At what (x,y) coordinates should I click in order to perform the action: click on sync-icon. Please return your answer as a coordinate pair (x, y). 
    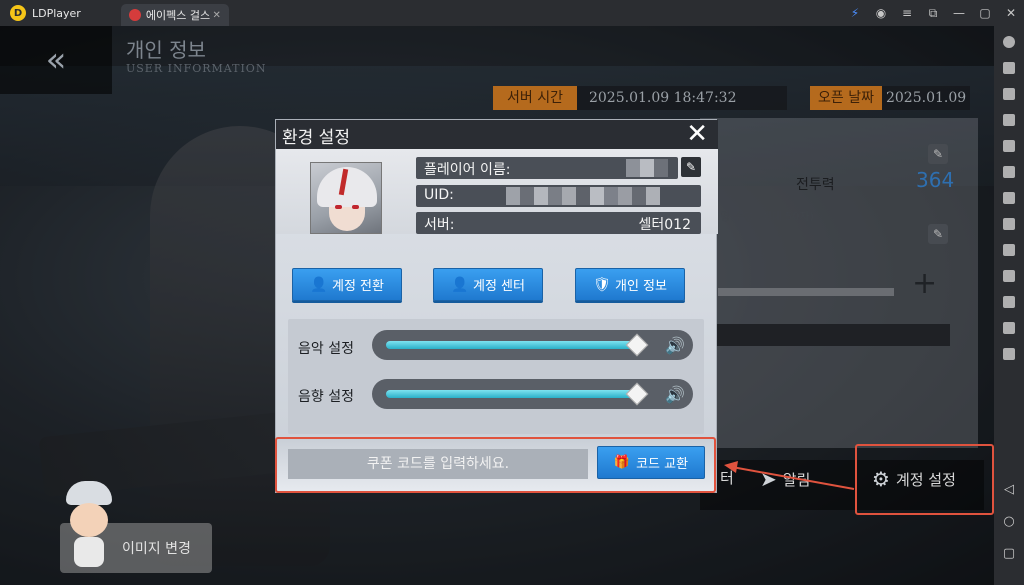
    Looking at the image, I should click on (1009, 224).